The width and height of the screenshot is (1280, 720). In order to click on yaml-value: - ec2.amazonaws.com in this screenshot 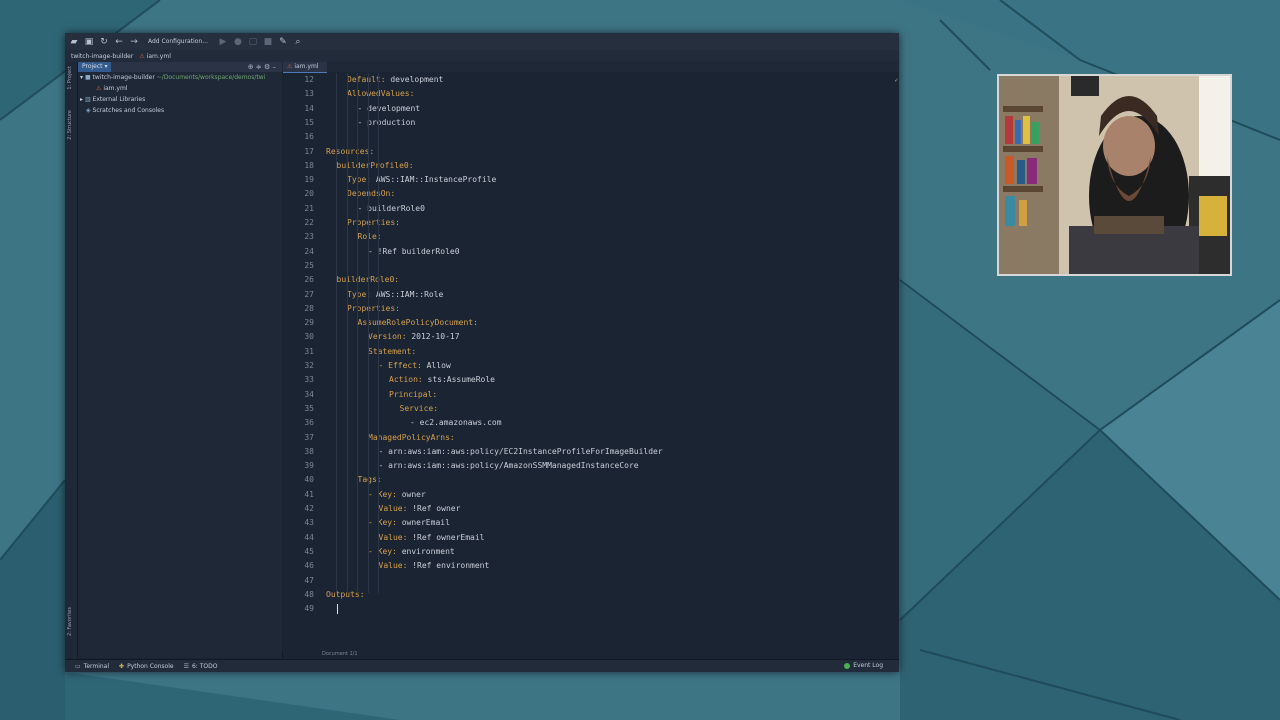, I will do `click(456, 423)`.